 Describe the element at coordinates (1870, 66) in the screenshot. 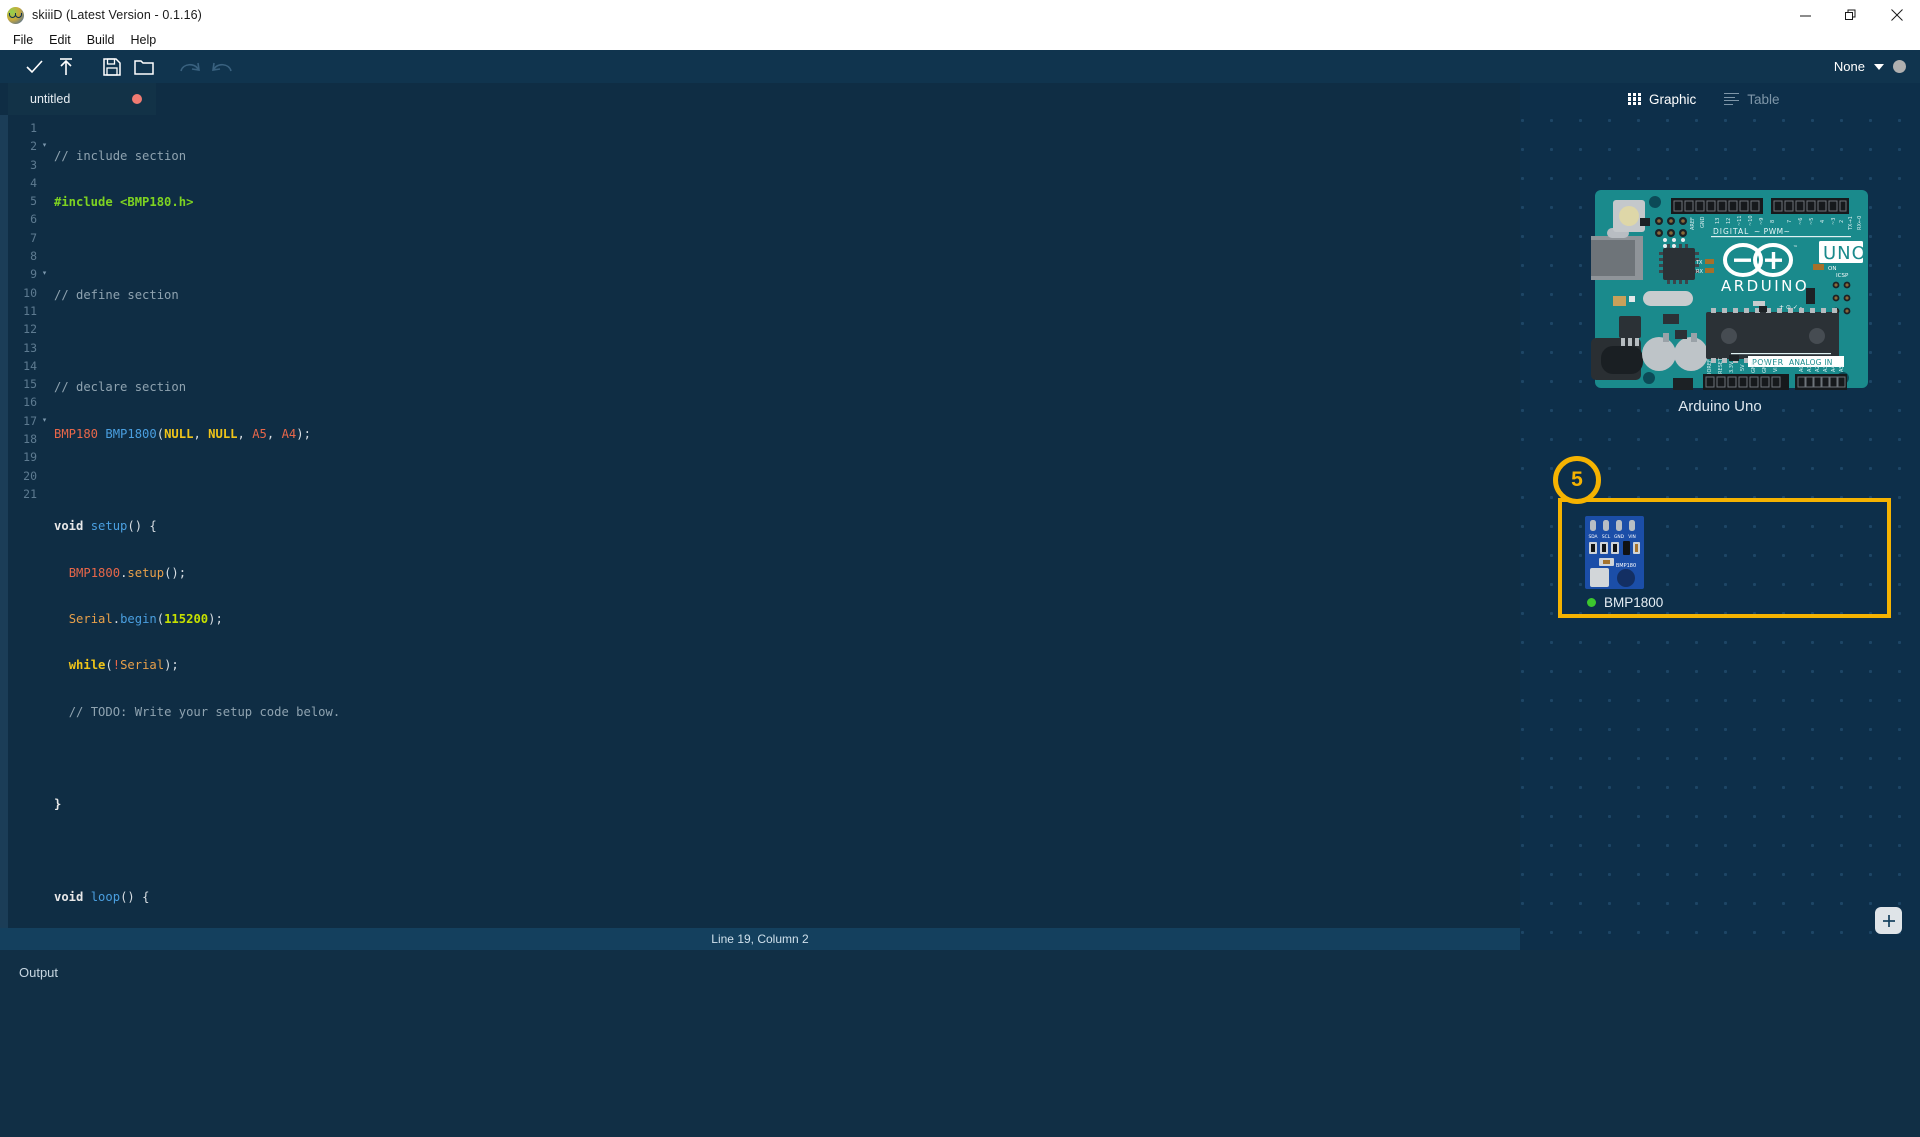

I see `board-selector: None` at that location.